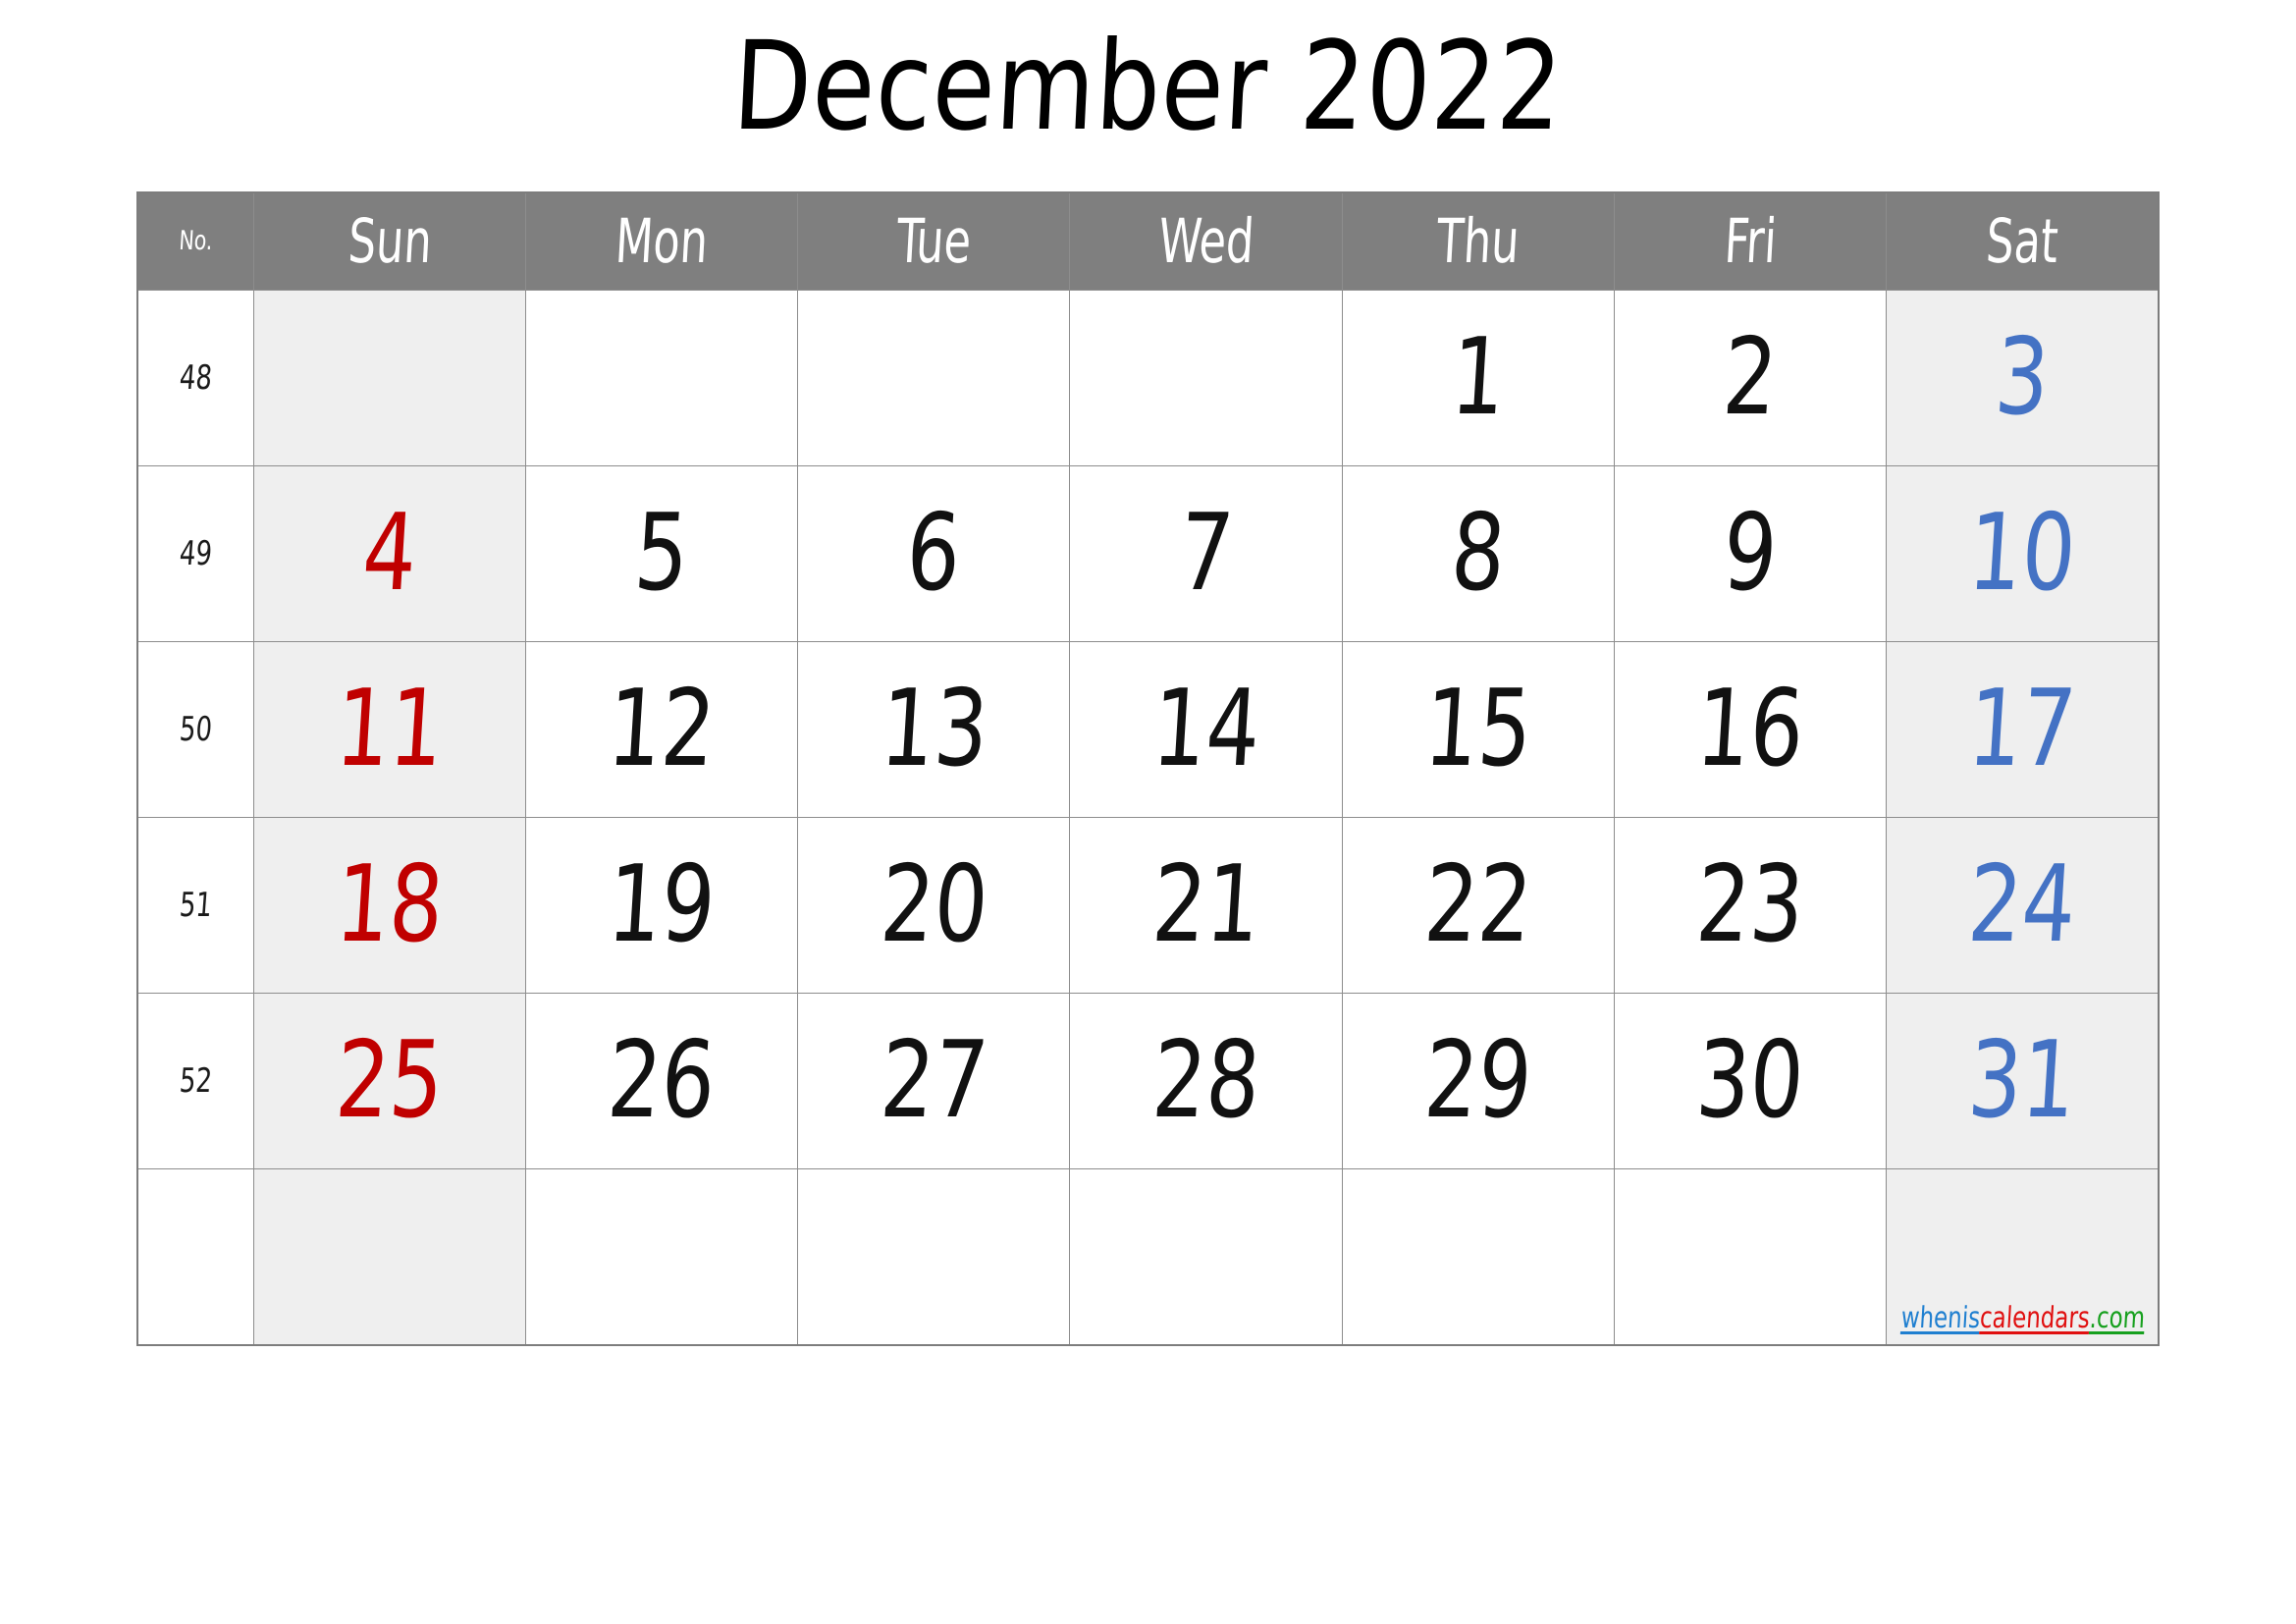 The image size is (2296, 1624). What do you see at coordinates (2022, 1256) in the screenshot?
I see `watermark-cell: wheniscalendars.com` at bounding box center [2022, 1256].